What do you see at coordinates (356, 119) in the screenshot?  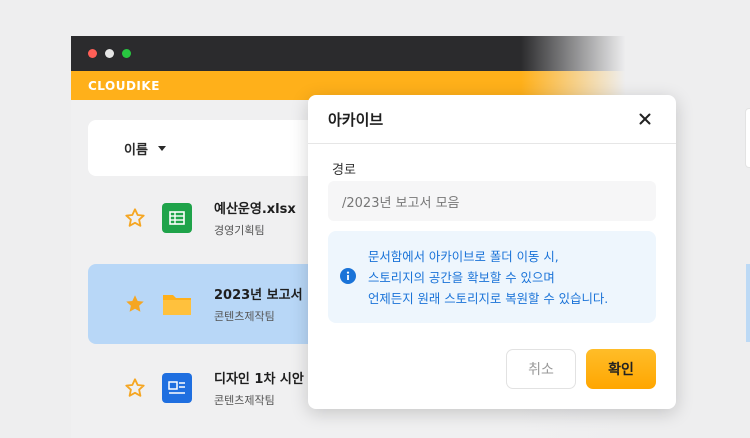 I see `dialog-title: 아카이브` at bounding box center [356, 119].